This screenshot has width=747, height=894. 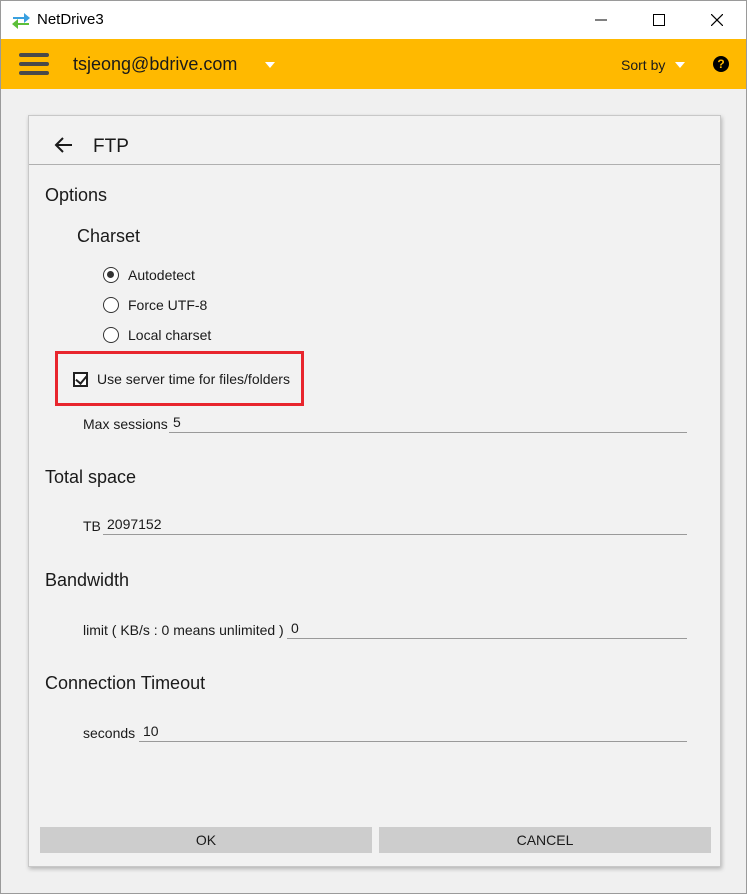 What do you see at coordinates (395, 524) in the screenshot?
I see `total-space-input` at bounding box center [395, 524].